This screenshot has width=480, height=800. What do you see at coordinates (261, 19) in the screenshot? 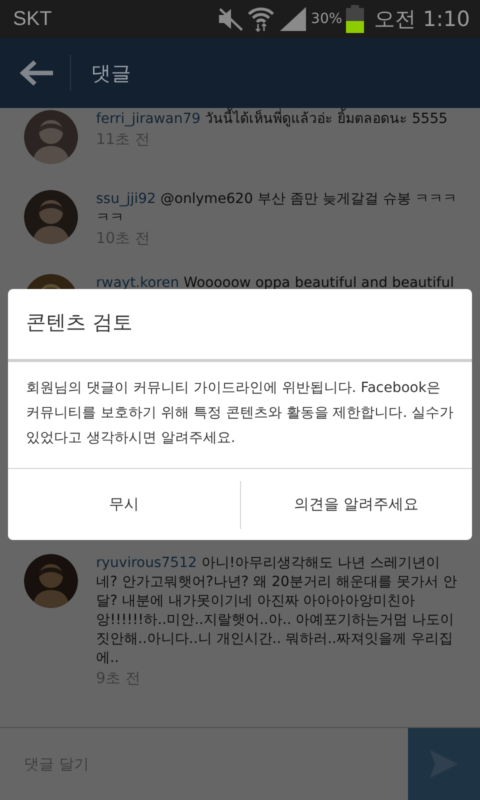
I see `wifi-icon` at bounding box center [261, 19].